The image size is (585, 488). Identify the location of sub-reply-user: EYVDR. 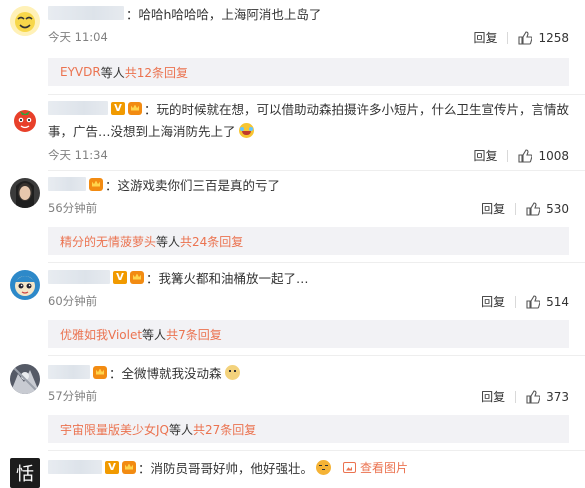
(80, 72).